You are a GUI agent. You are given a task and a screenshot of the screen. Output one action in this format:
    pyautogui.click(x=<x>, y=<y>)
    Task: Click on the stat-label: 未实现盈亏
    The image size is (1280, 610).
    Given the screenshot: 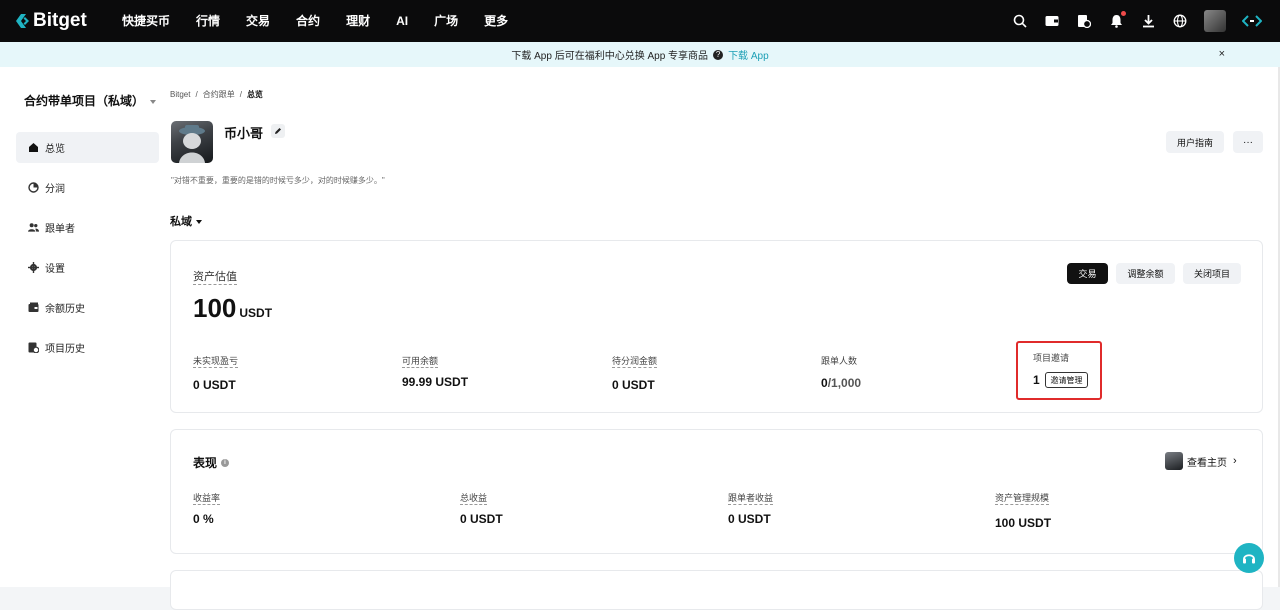 What is the action you would take?
    pyautogui.click(x=216, y=362)
    